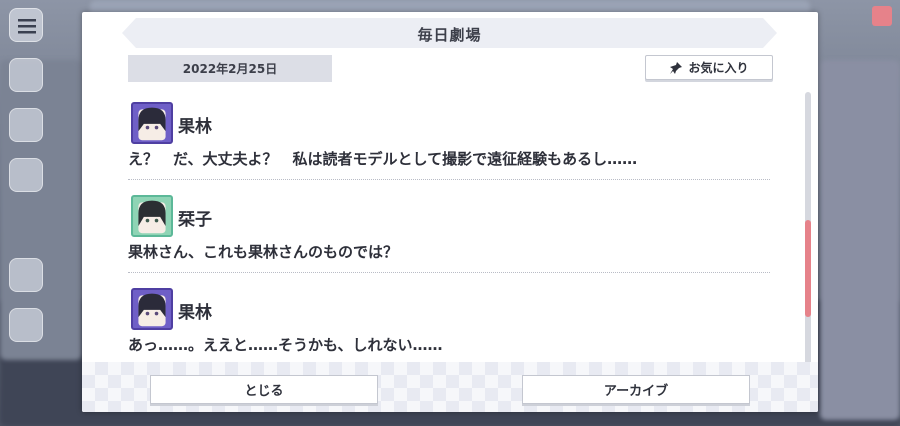 This screenshot has height=426, width=900. What do you see at coordinates (26, 325) in the screenshot?
I see `fullscreen-button` at bounding box center [26, 325].